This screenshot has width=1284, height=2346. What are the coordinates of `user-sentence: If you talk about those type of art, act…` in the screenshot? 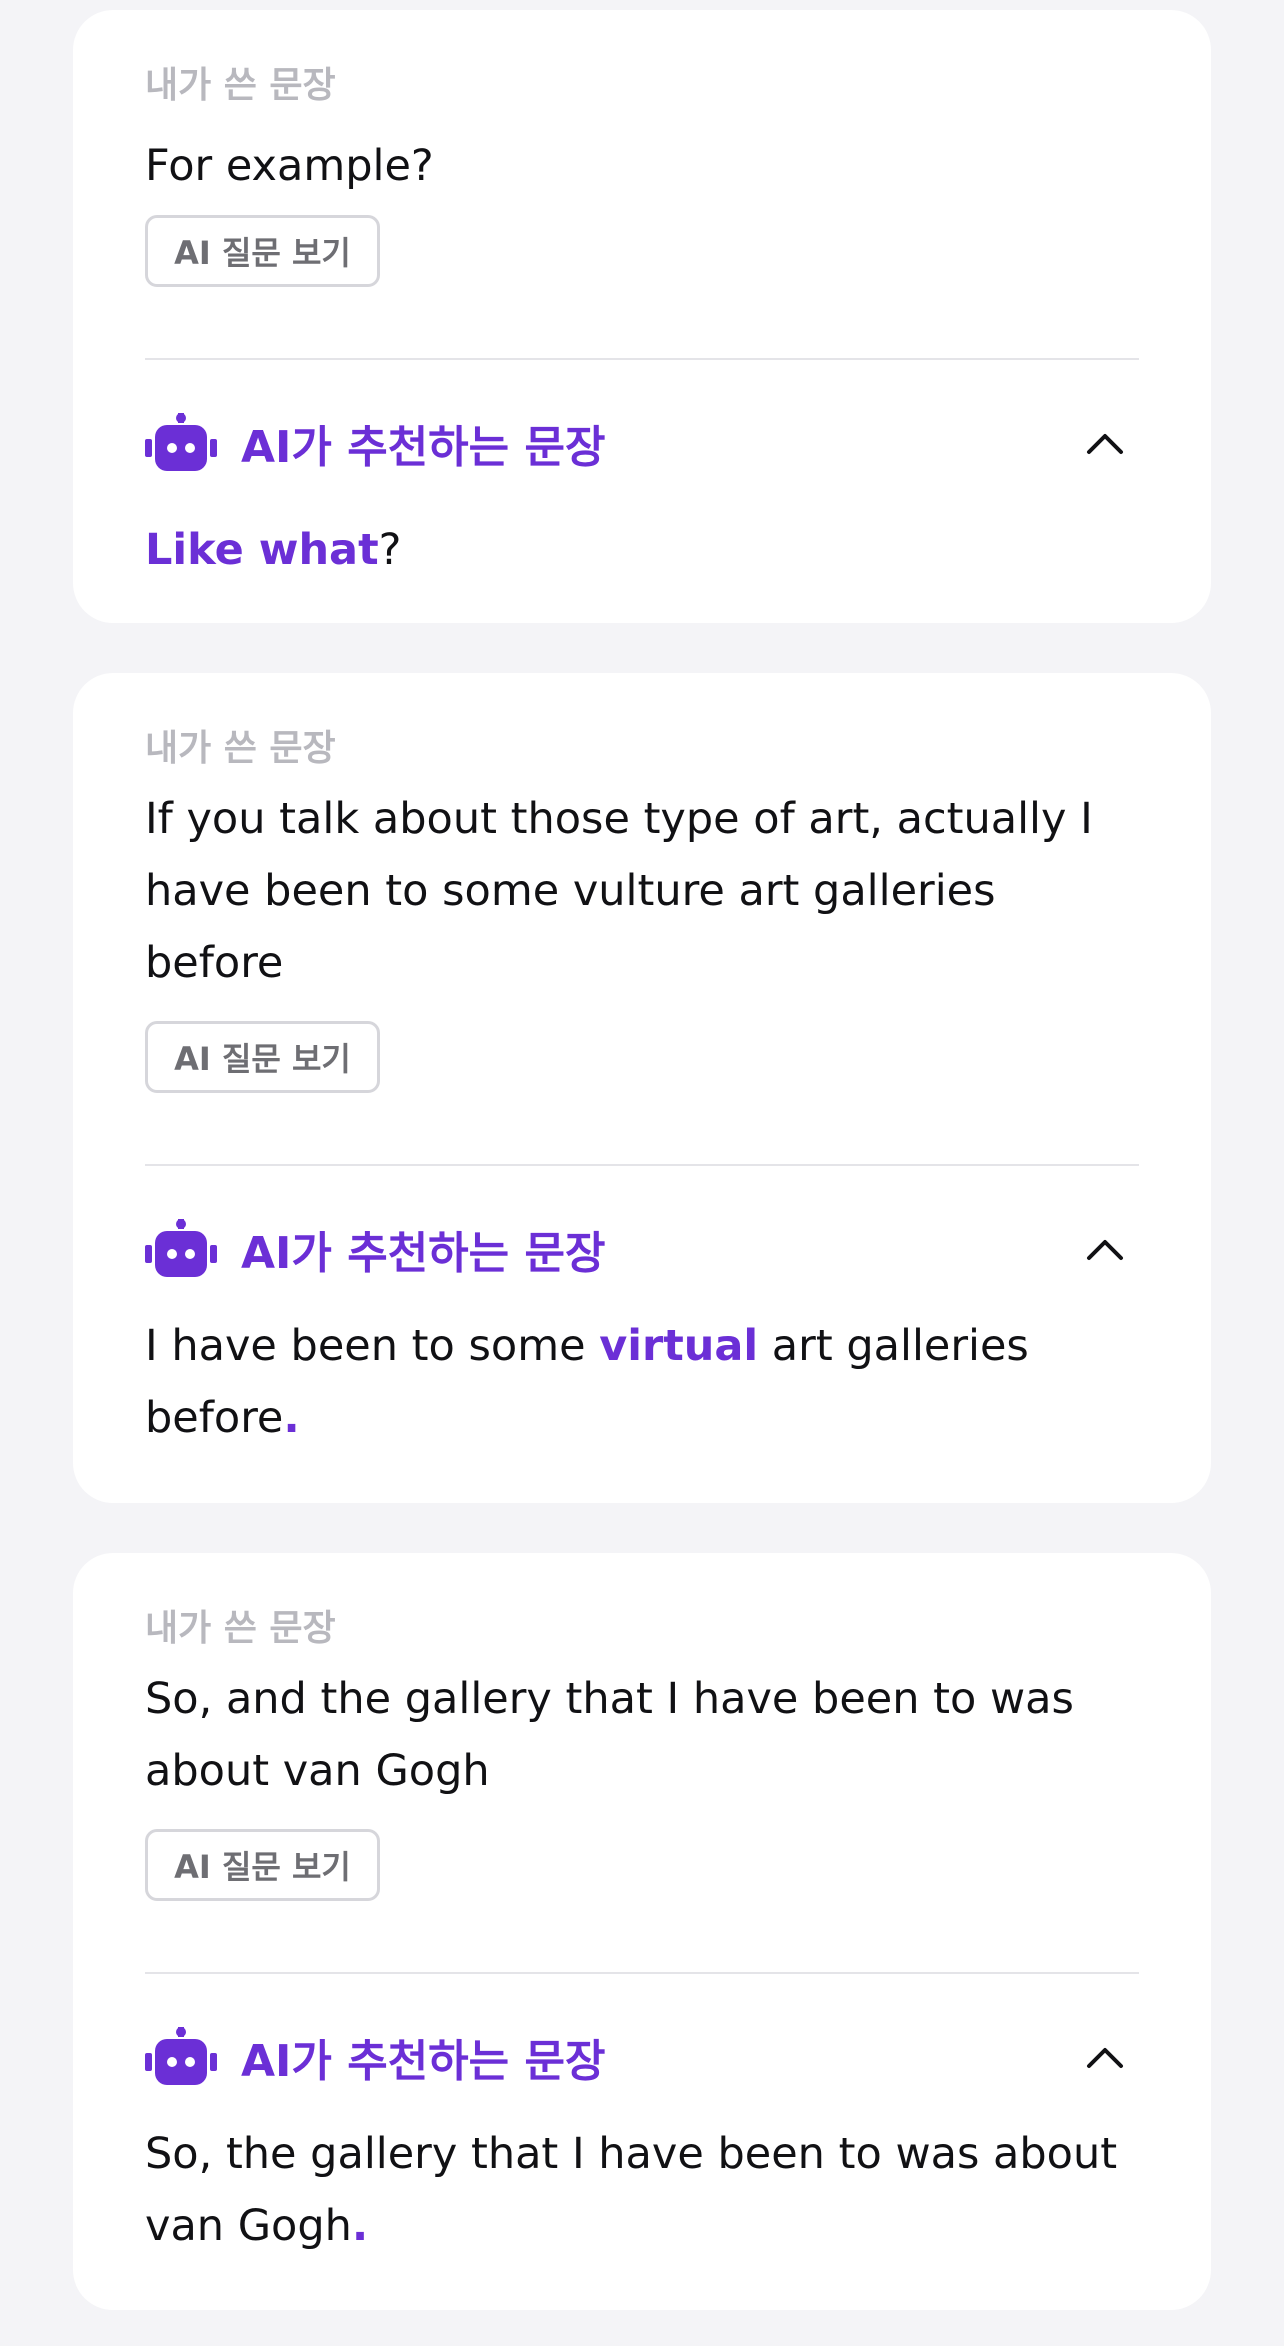 It's located at (619, 891).